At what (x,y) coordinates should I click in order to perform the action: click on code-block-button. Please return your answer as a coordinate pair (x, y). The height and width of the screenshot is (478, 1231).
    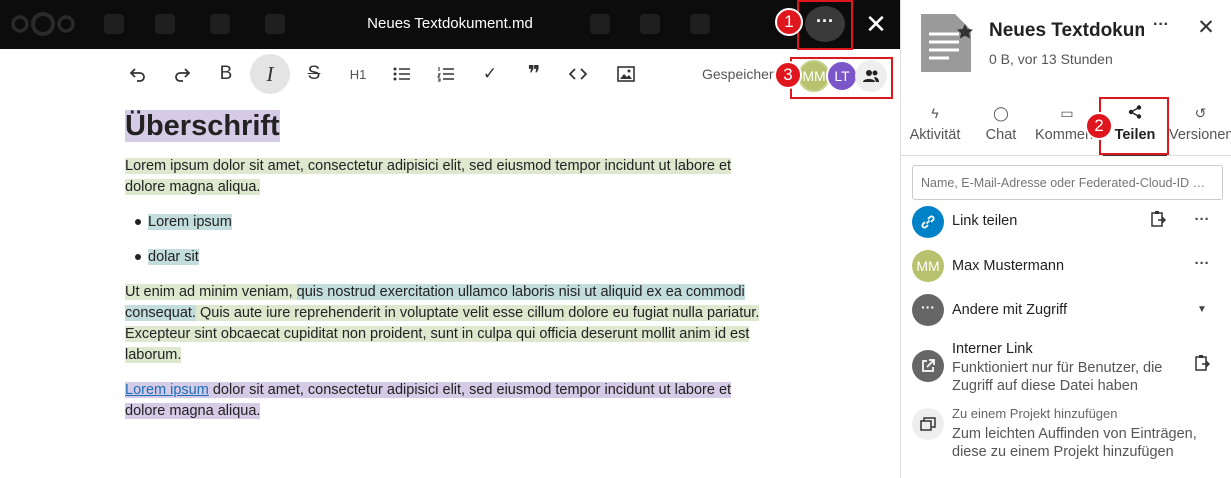
    Looking at the image, I should click on (578, 74).